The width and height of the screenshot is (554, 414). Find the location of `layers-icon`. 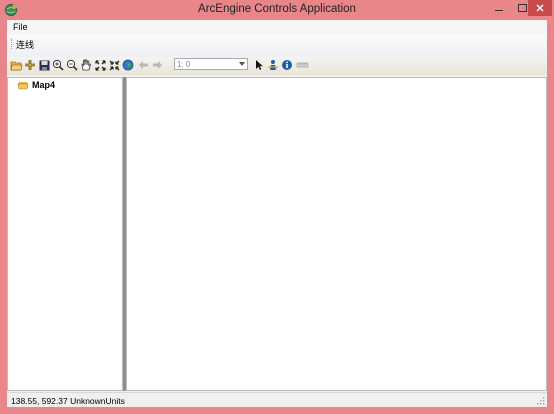

layers-icon is located at coordinates (23, 86).